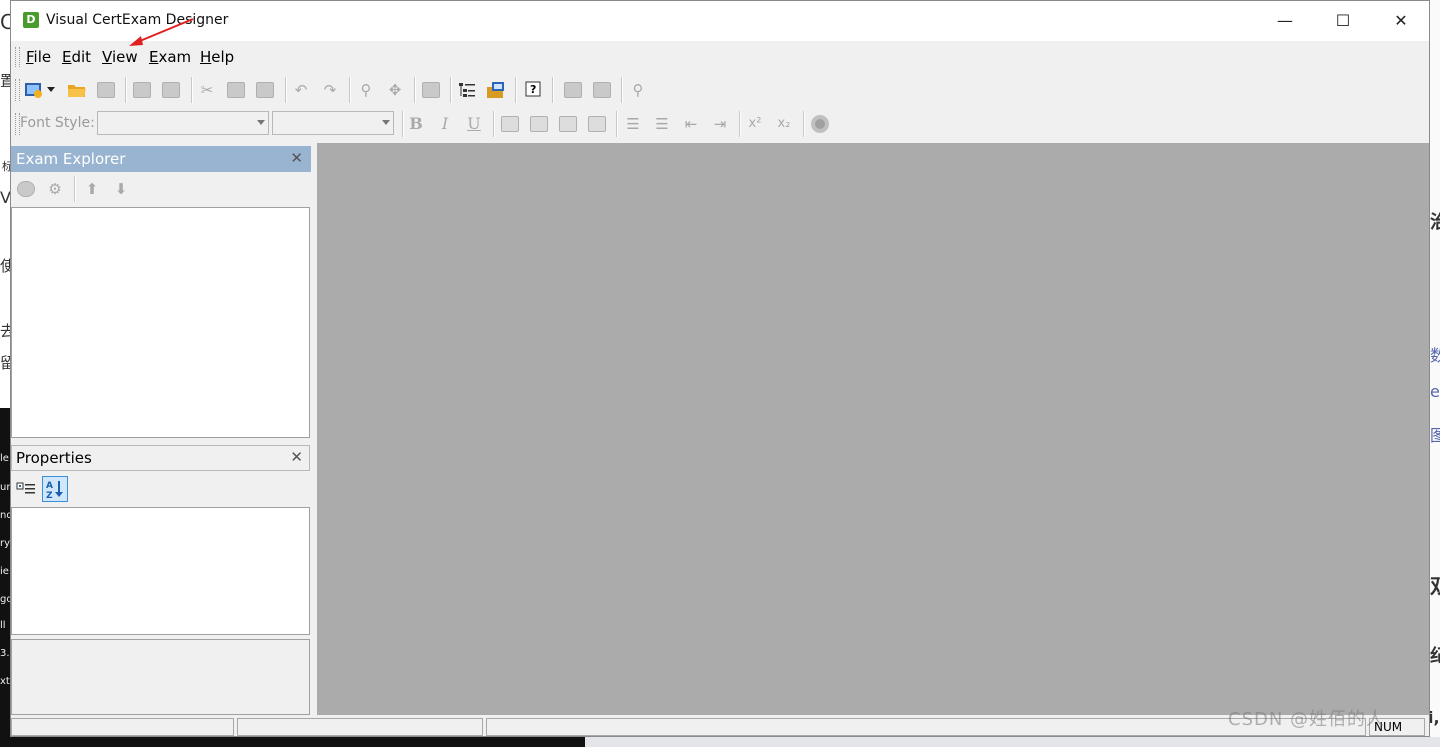 The width and height of the screenshot is (1440, 747). I want to click on properties-header: Properties ✕, so click(160, 458).